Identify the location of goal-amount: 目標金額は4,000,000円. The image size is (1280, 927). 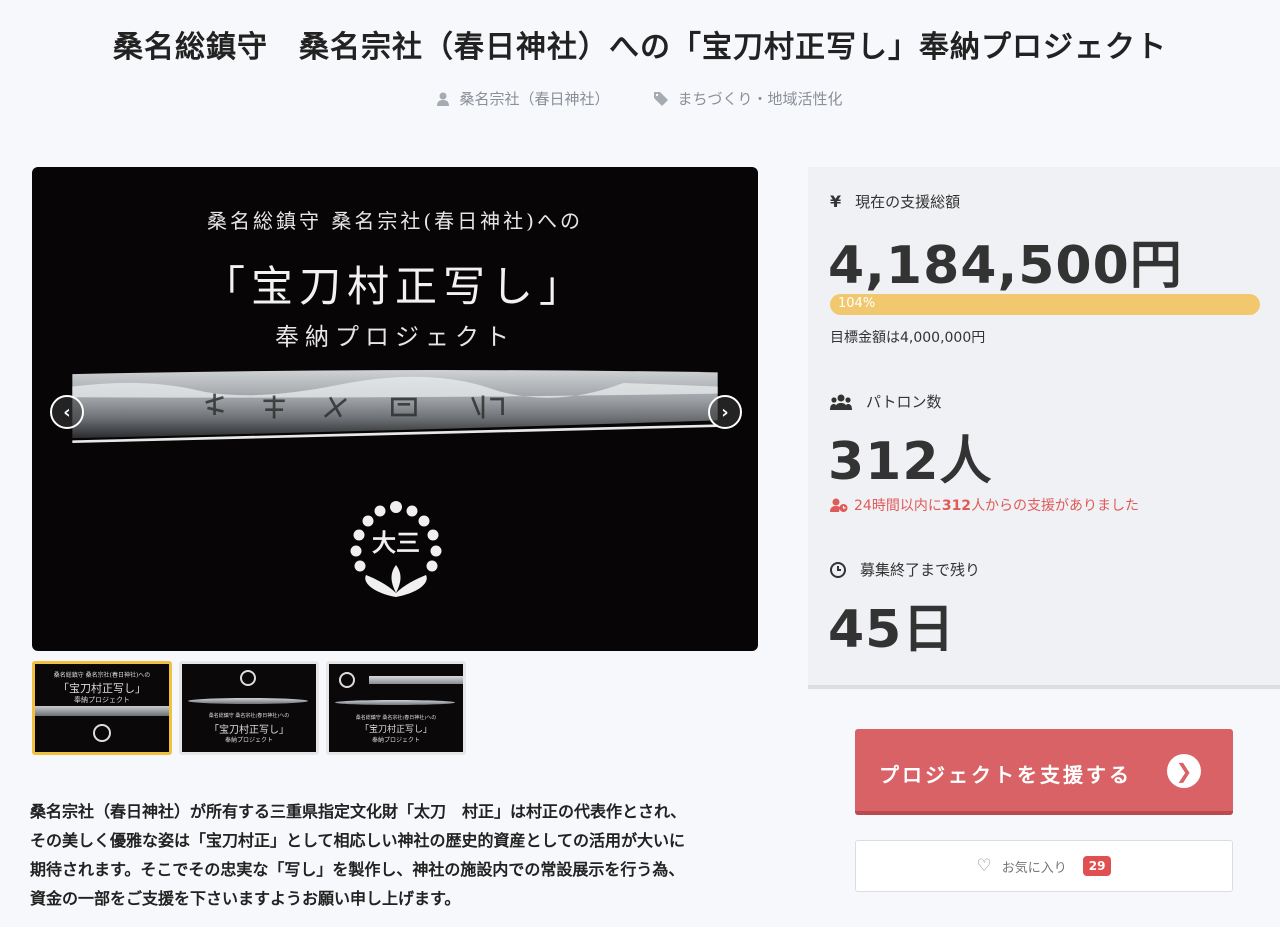
(908, 338).